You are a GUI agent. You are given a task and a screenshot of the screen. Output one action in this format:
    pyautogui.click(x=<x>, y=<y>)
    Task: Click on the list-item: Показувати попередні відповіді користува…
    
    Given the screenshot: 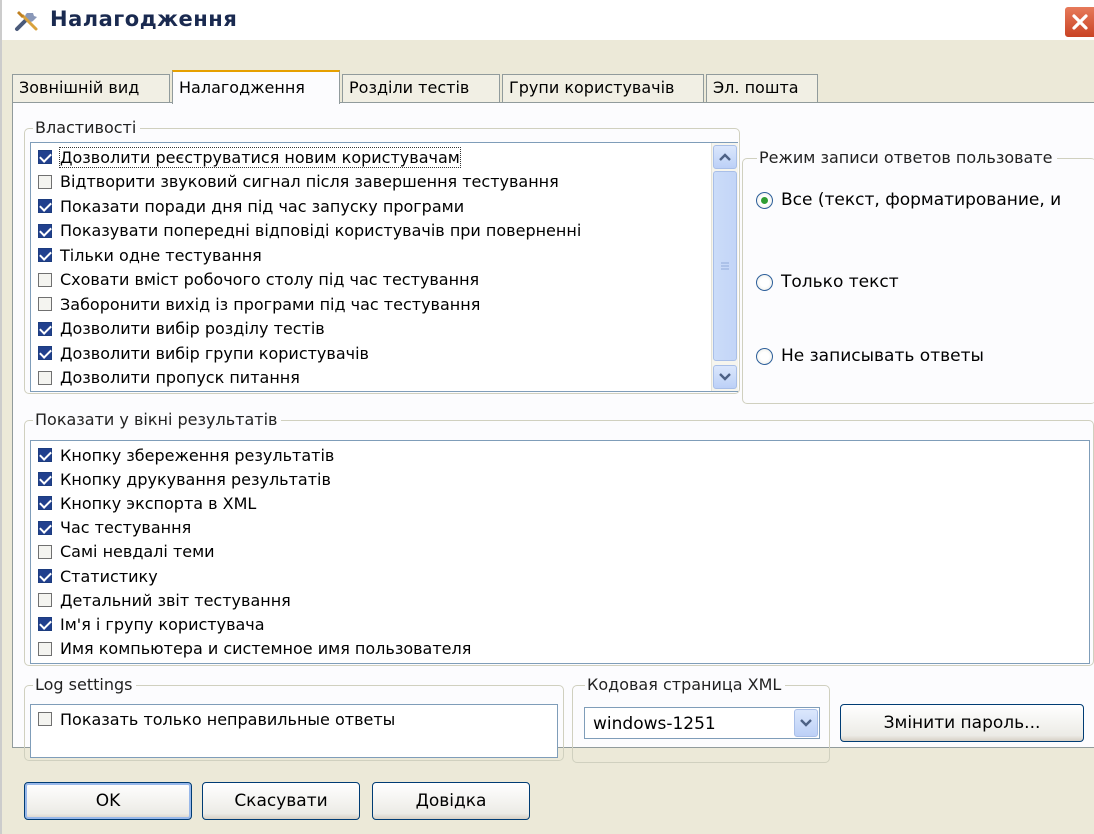 What is the action you would take?
    pyautogui.click(x=306, y=231)
    